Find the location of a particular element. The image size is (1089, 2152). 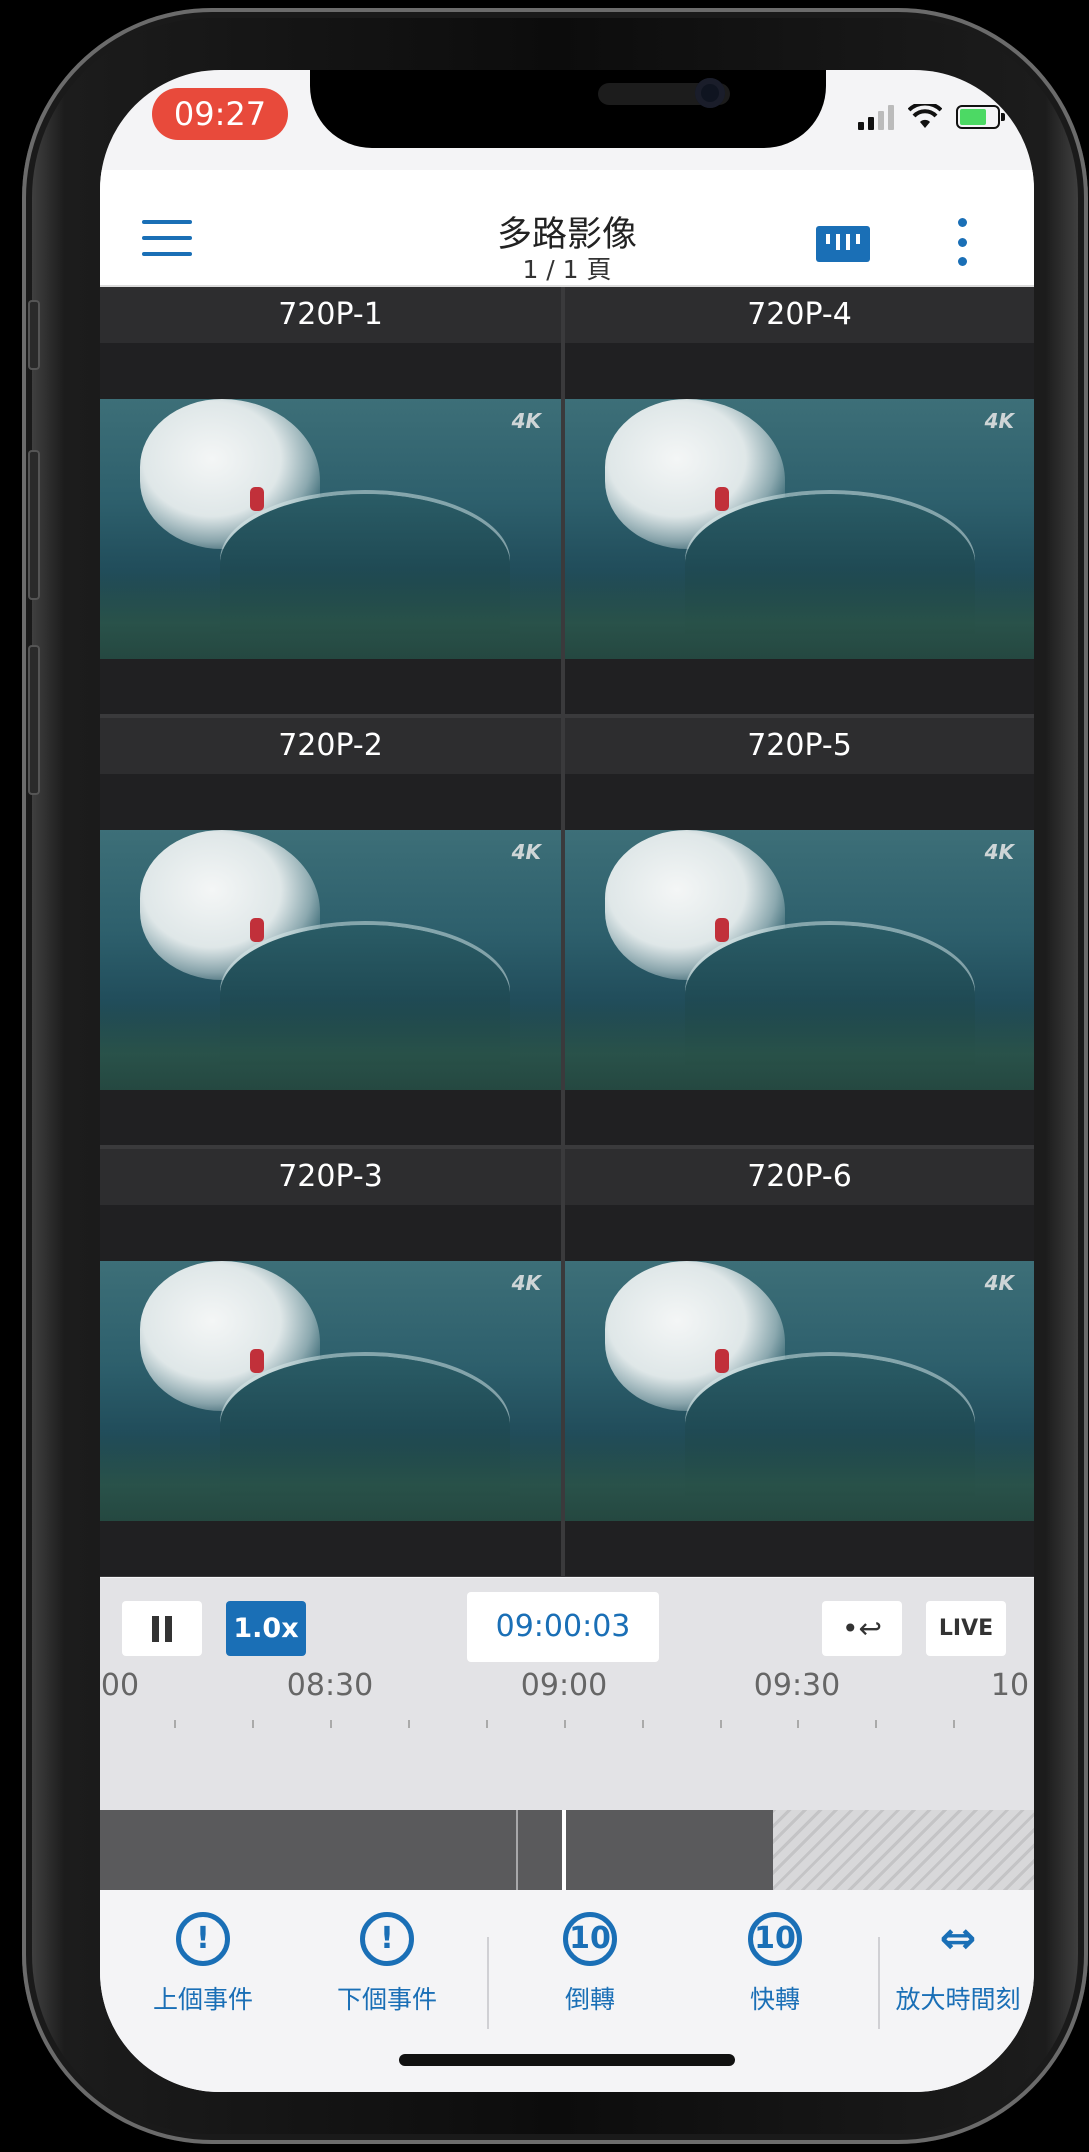

expand-timeline-button: ⇔ 放大時間刻 is located at coordinates (958, 1964).